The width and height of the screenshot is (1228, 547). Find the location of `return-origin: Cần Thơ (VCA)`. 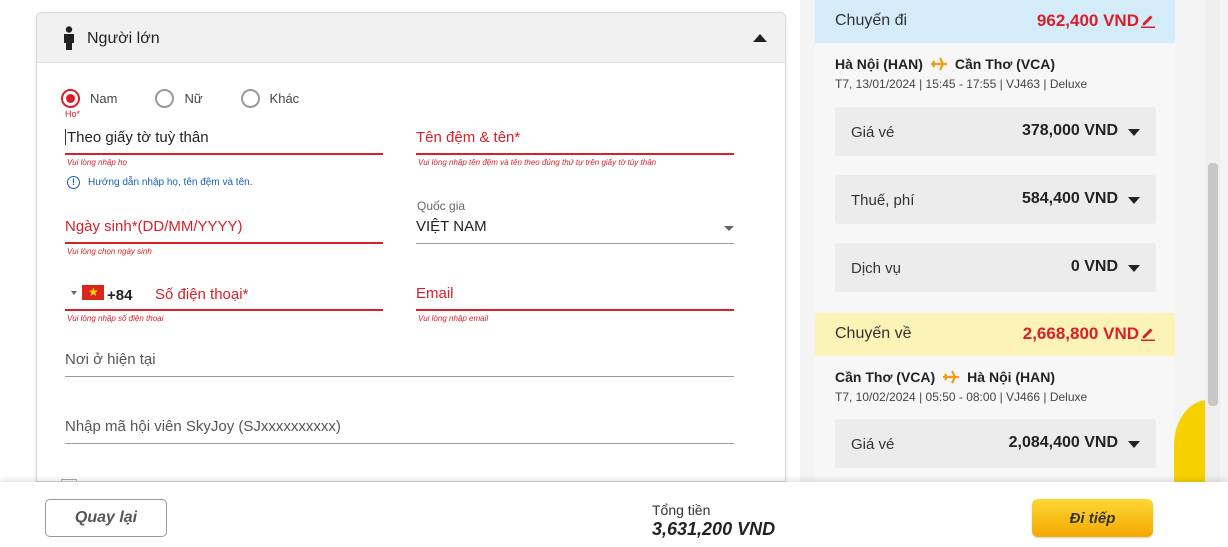

return-origin: Cần Thơ (VCA) is located at coordinates (885, 377).